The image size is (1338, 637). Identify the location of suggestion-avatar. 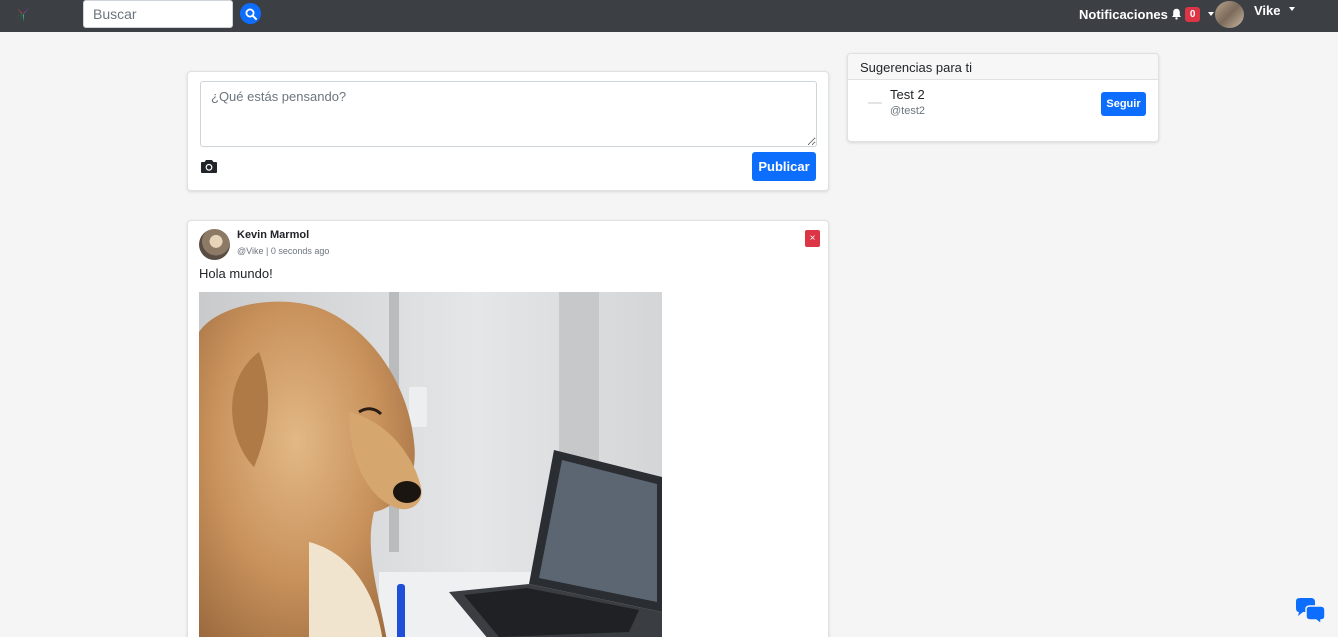
(875, 103).